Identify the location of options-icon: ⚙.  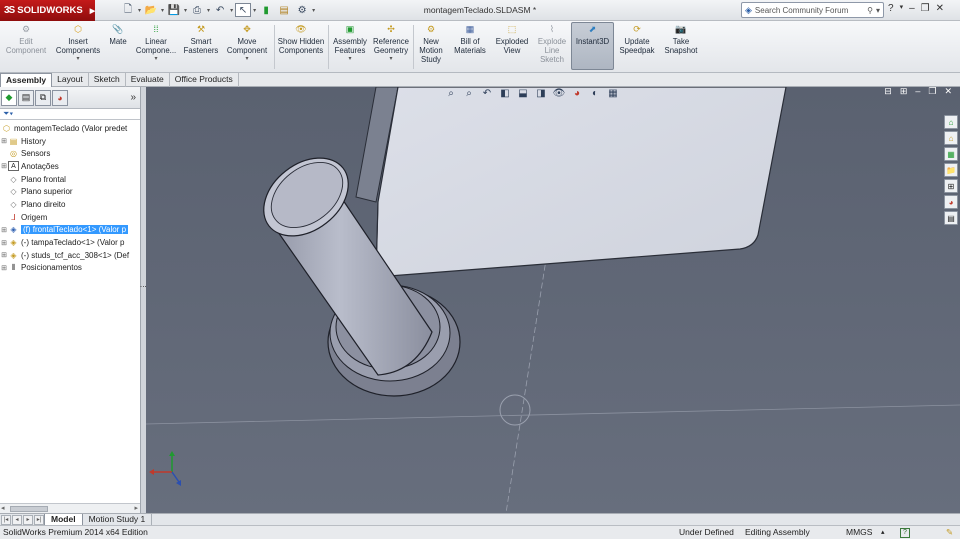
(302, 10).